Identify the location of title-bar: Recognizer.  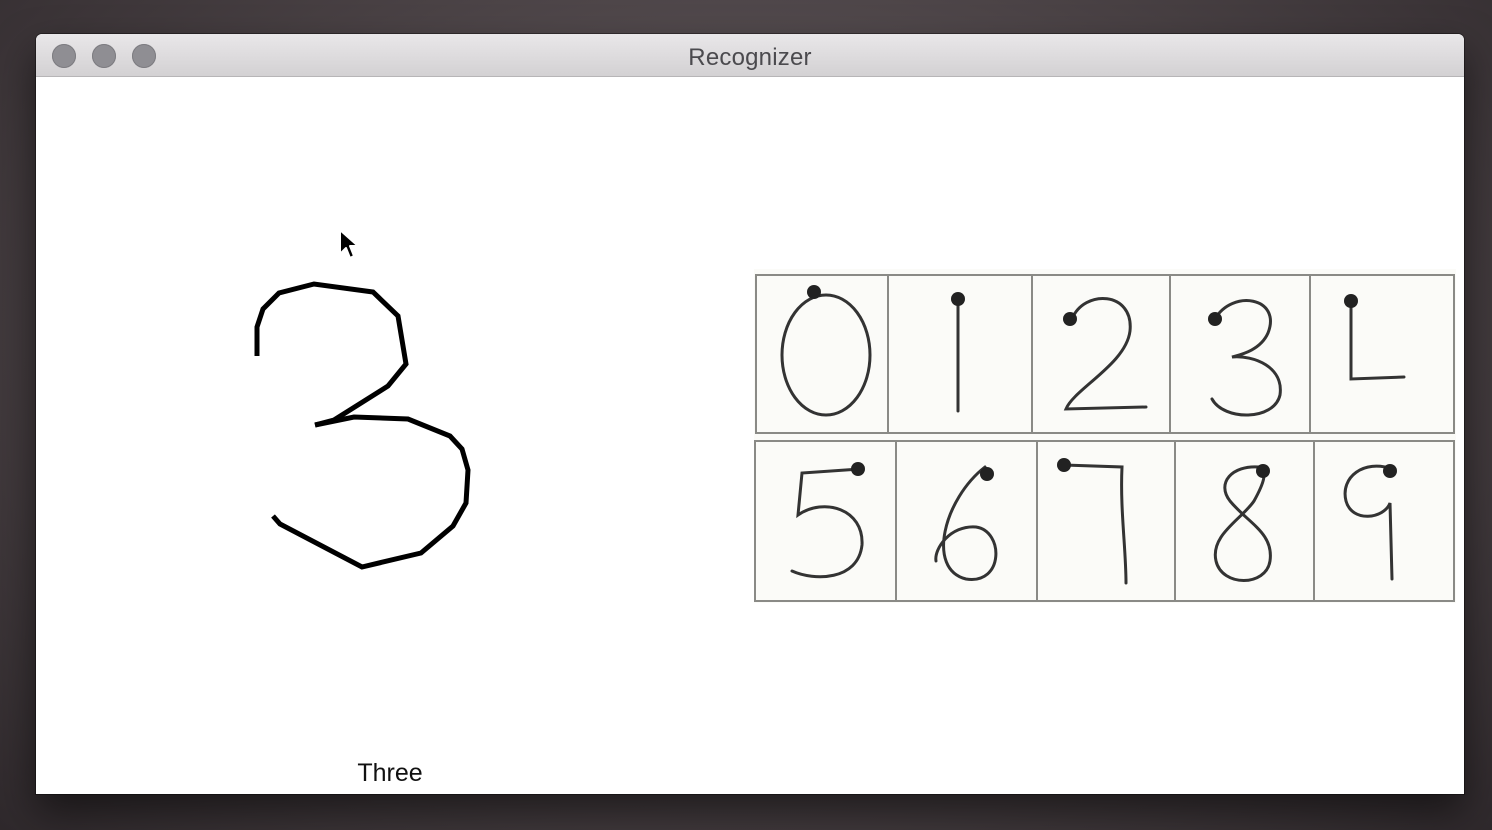
(750, 55).